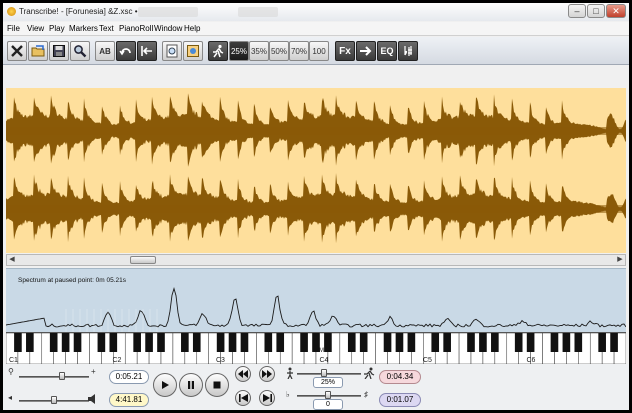  What do you see at coordinates (35, 28) in the screenshot?
I see `menu-view: View` at bounding box center [35, 28].